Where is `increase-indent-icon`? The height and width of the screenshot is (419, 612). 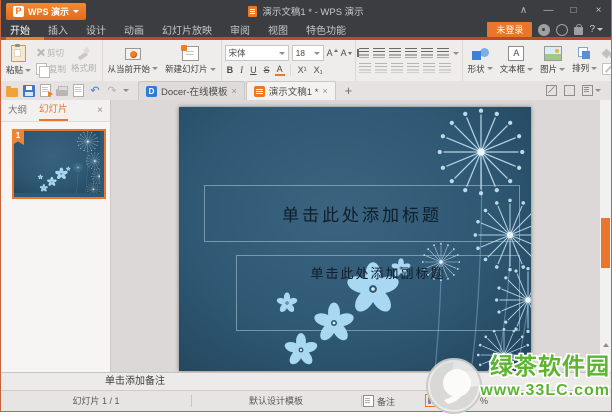
increase-indent-icon is located at coordinates (410, 53).